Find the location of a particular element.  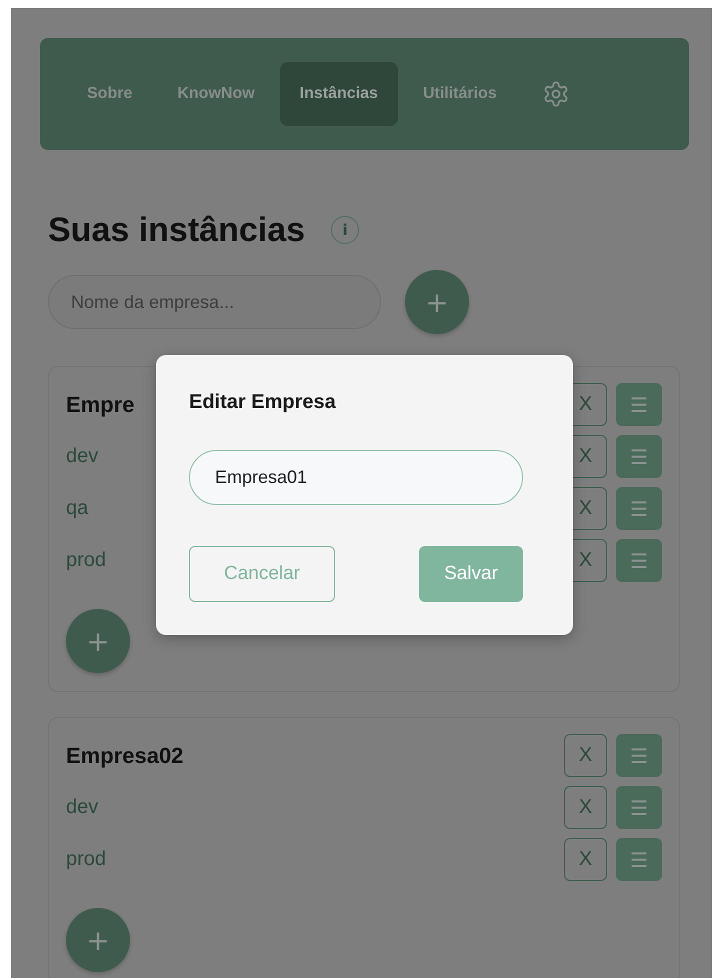

company-name-input: Empresa01 is located at coordinates (356, 477).